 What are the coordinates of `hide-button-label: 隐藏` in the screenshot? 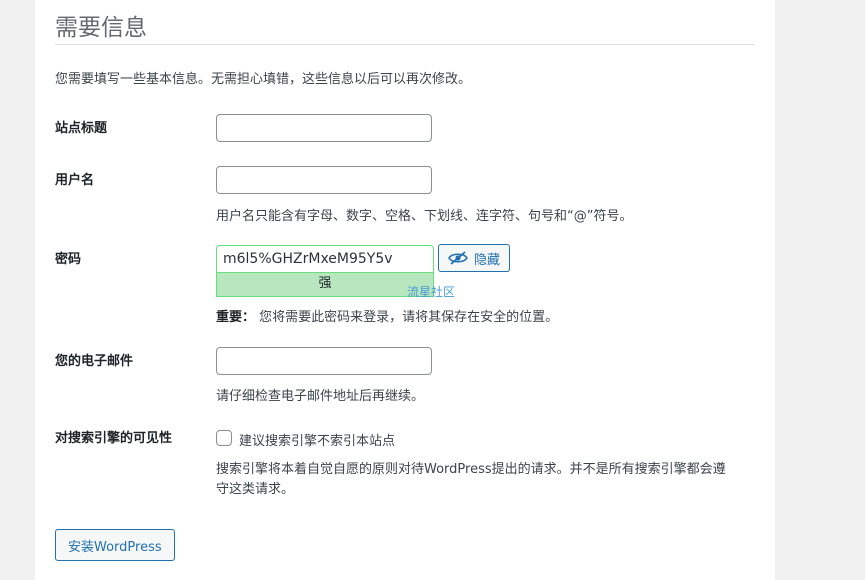 It's located at (486, 260).